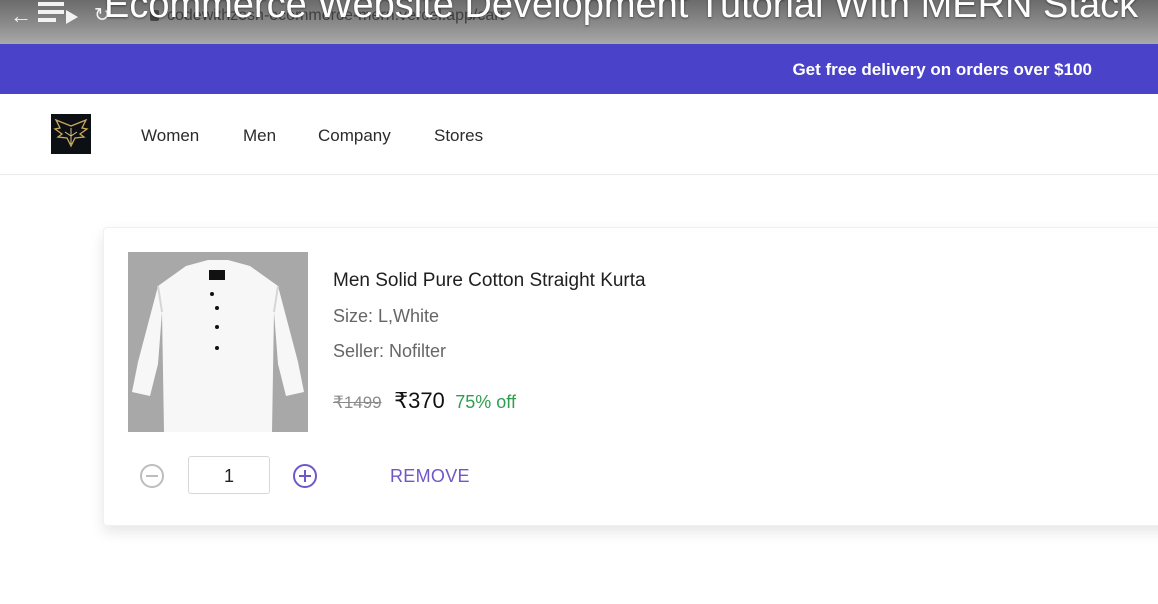 The height and width of the screenshot is (604, 1158). Describe the element at coordinates (354, 136) in the screenshot. I see `nav-item-company: Company` at that location.